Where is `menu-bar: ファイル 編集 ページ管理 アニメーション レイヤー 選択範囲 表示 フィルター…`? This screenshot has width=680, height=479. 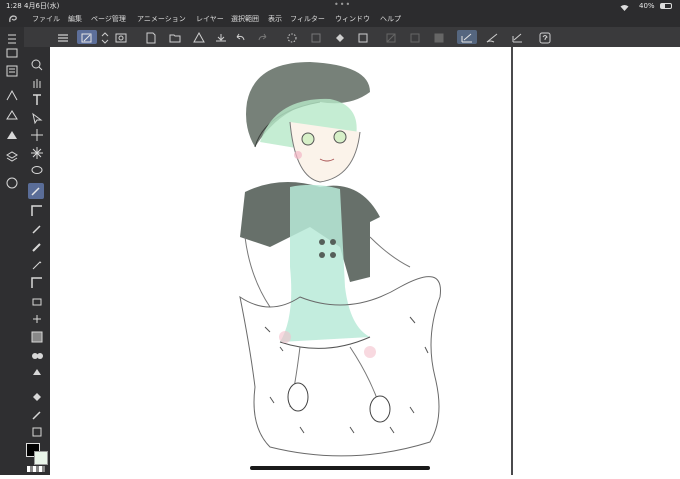 menu-bar: ファイル 編集 ページ管理 アニメーション レイヤー 選択範囲 表示 フィルター… is located at coordinates (340, 19).